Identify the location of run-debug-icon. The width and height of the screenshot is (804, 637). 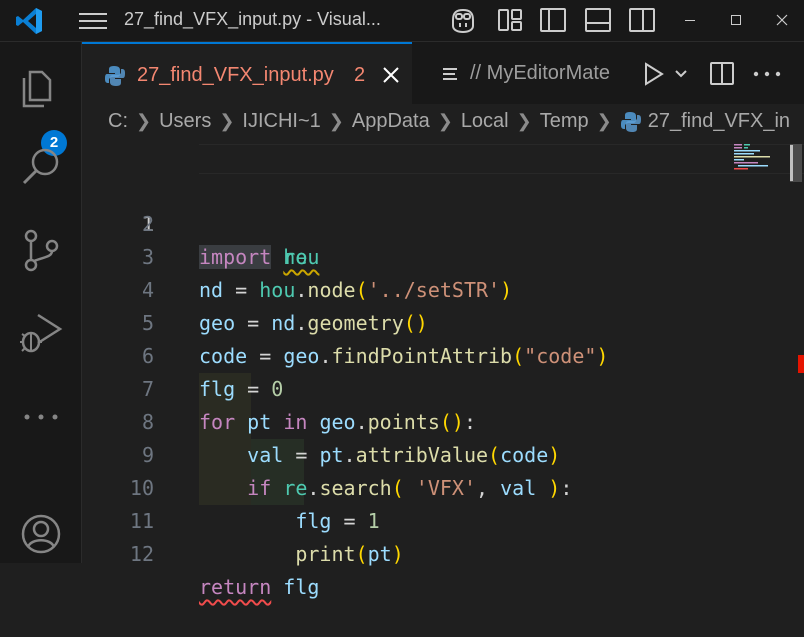
(41, 334).